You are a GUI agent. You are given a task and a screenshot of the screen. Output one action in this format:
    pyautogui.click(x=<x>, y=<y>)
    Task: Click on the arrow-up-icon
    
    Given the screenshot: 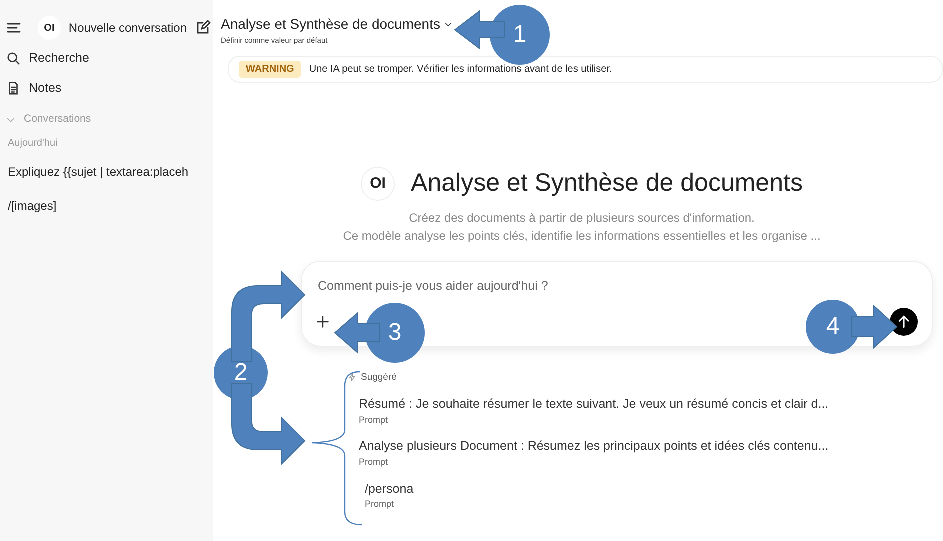 What is the action you would take?
    pyautogui.click(x=904, y=321)
    